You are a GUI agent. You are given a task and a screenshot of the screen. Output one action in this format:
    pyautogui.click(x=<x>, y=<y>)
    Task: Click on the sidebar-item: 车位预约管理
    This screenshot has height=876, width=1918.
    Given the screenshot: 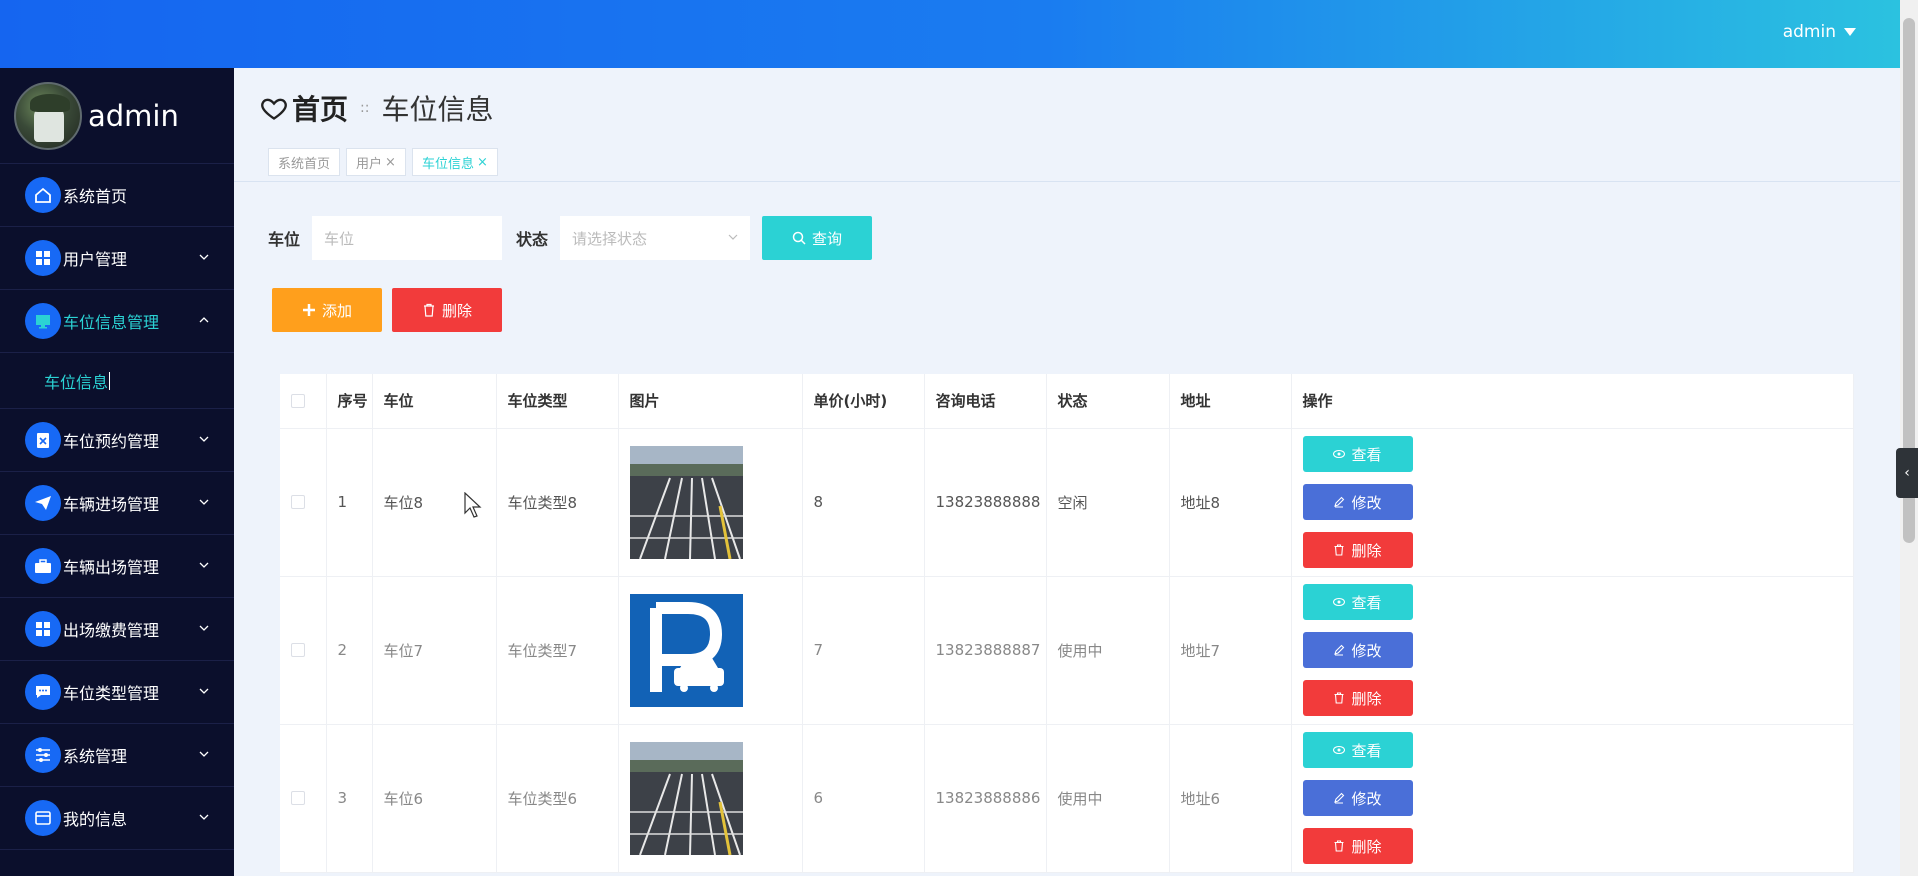 What is the action you would take?
    pyautogui.click(x=117, y=440)
    